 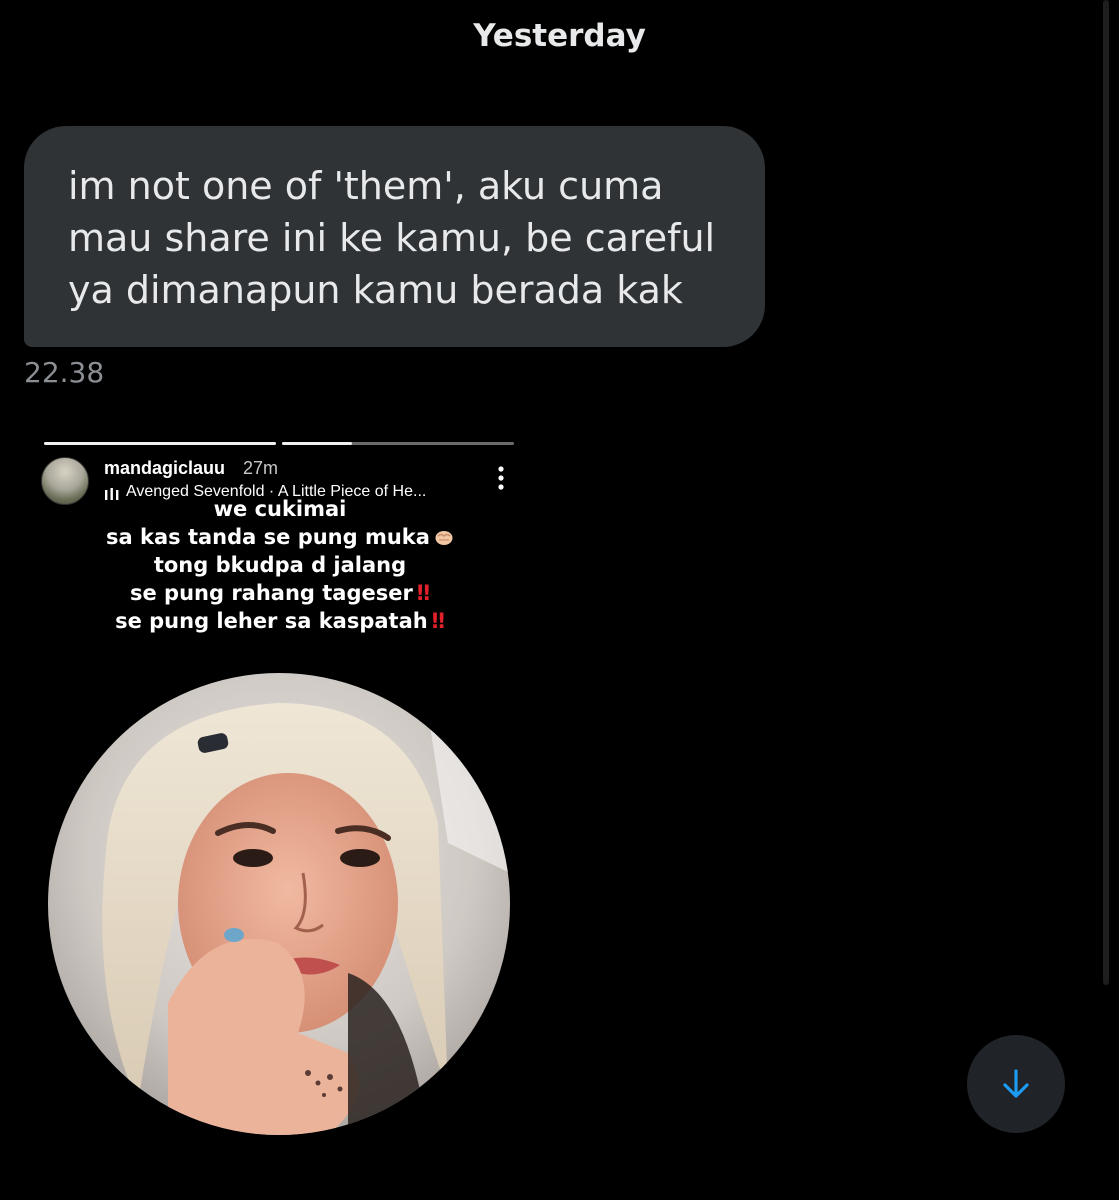 What do you see at coordinates (268, 537) in the screenshot?
I see `caption-text: sa kas tanda se pung muka` at bounding box center [268, 537].